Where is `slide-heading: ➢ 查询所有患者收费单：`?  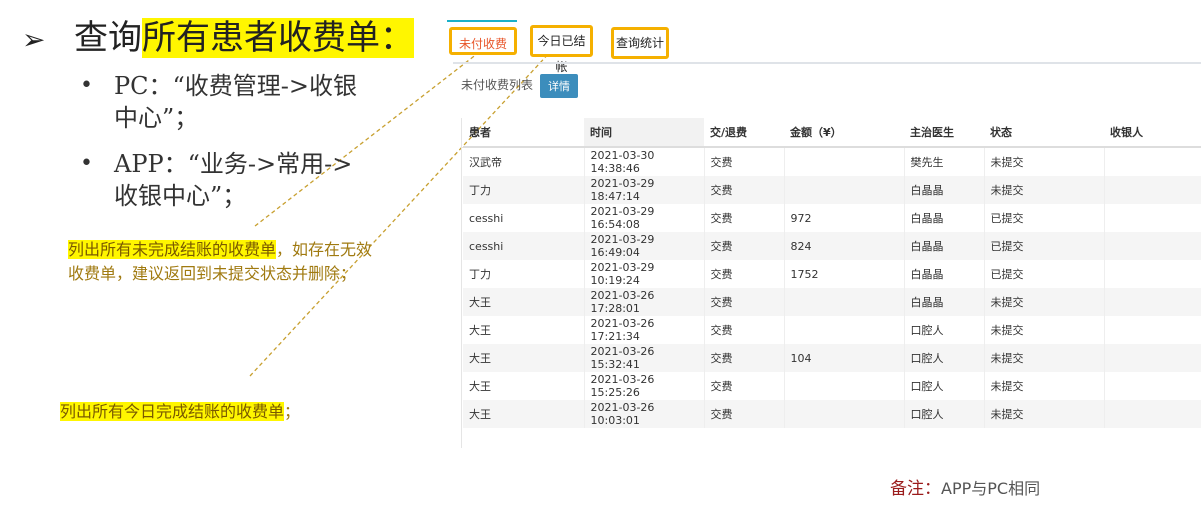 slide-heading: ➢ 查询所有患者收费单： is located at coordinates (218, 39).